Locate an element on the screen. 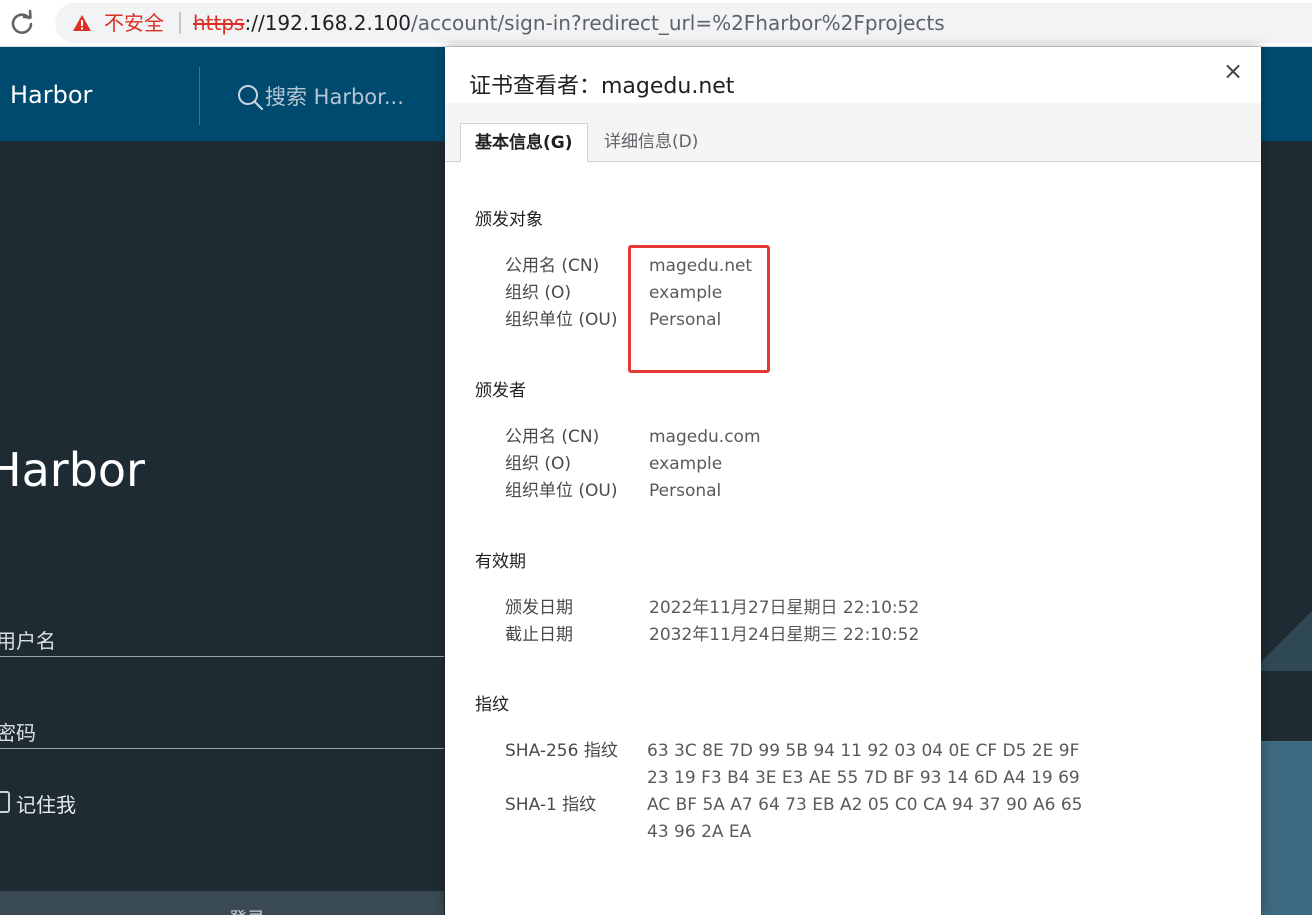 The width and height of the screenshot is (1312, 915). issued-on-value: 2022年11月27日星期日 22:10:52 is located at coordinates (784, 608).